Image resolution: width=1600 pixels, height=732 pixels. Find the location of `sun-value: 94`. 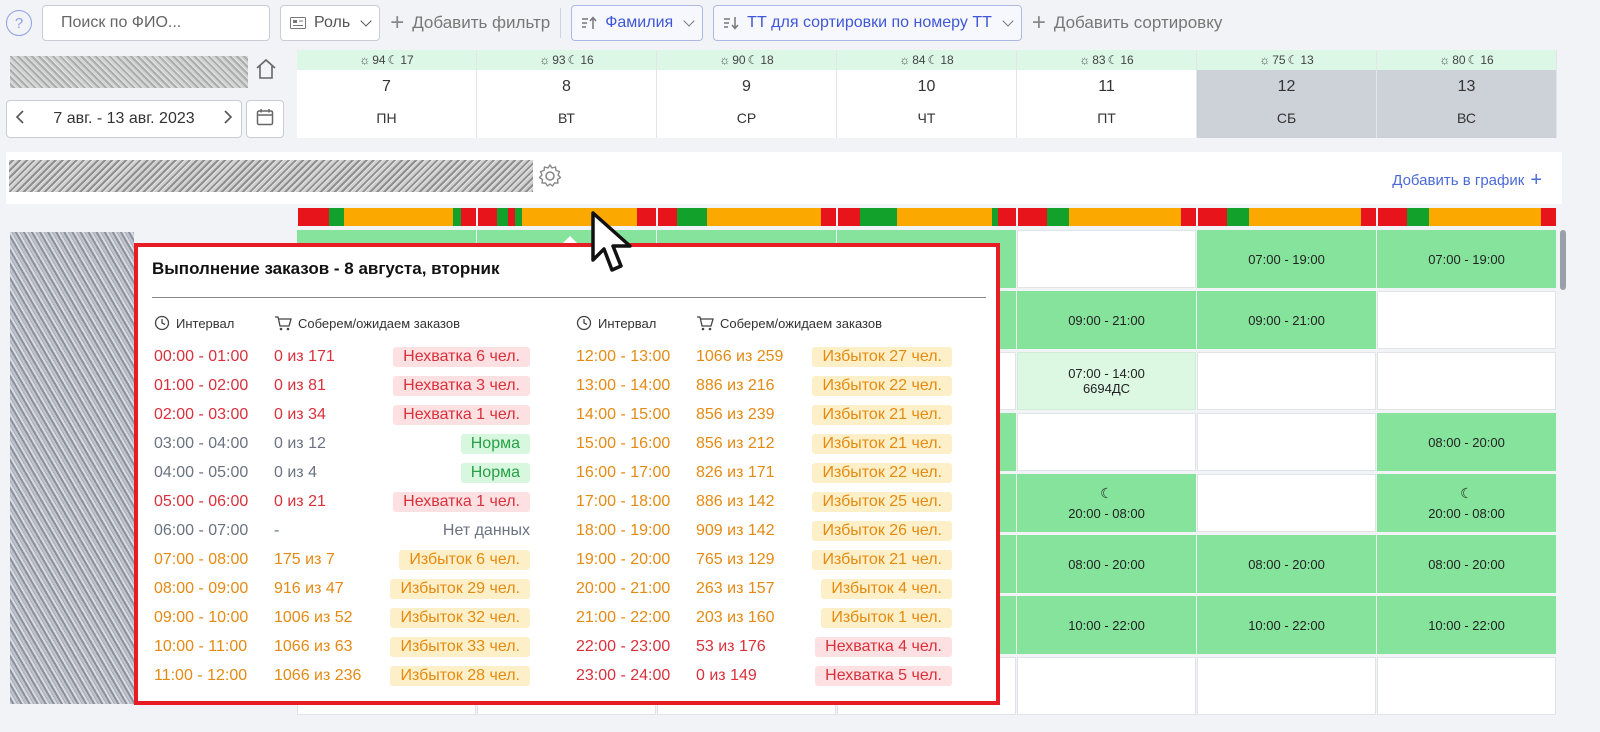

sun-value: 94 is located at coordinates (379, 60).